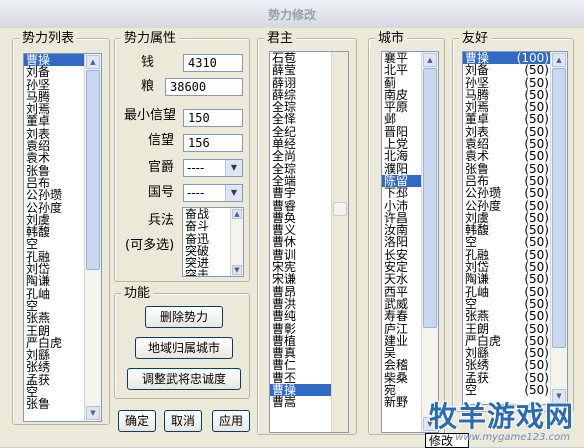 The image size is (584, 448). What do you see at coordinates (48, 39) in the screenshot?
I see `faction-list-label: 势力列表` at bounding box center [48, 39].